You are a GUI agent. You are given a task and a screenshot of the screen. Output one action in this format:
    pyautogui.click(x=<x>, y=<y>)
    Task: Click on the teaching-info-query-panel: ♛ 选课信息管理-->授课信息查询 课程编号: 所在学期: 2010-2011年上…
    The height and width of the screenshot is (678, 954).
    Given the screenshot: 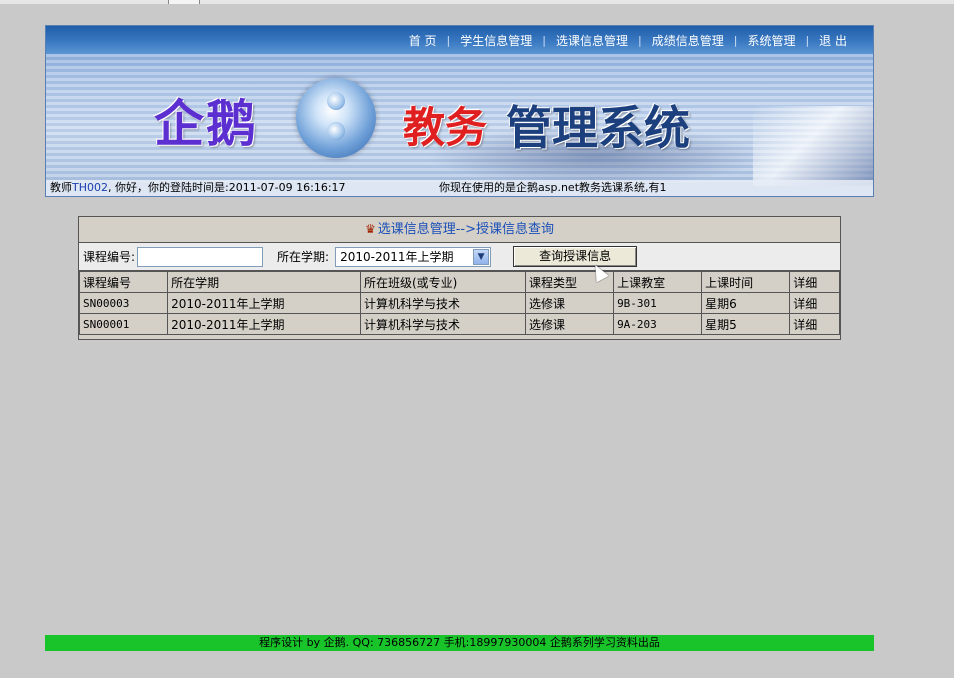 What is the action you would take?
    pyautogui.click(x=459, y=278)
    